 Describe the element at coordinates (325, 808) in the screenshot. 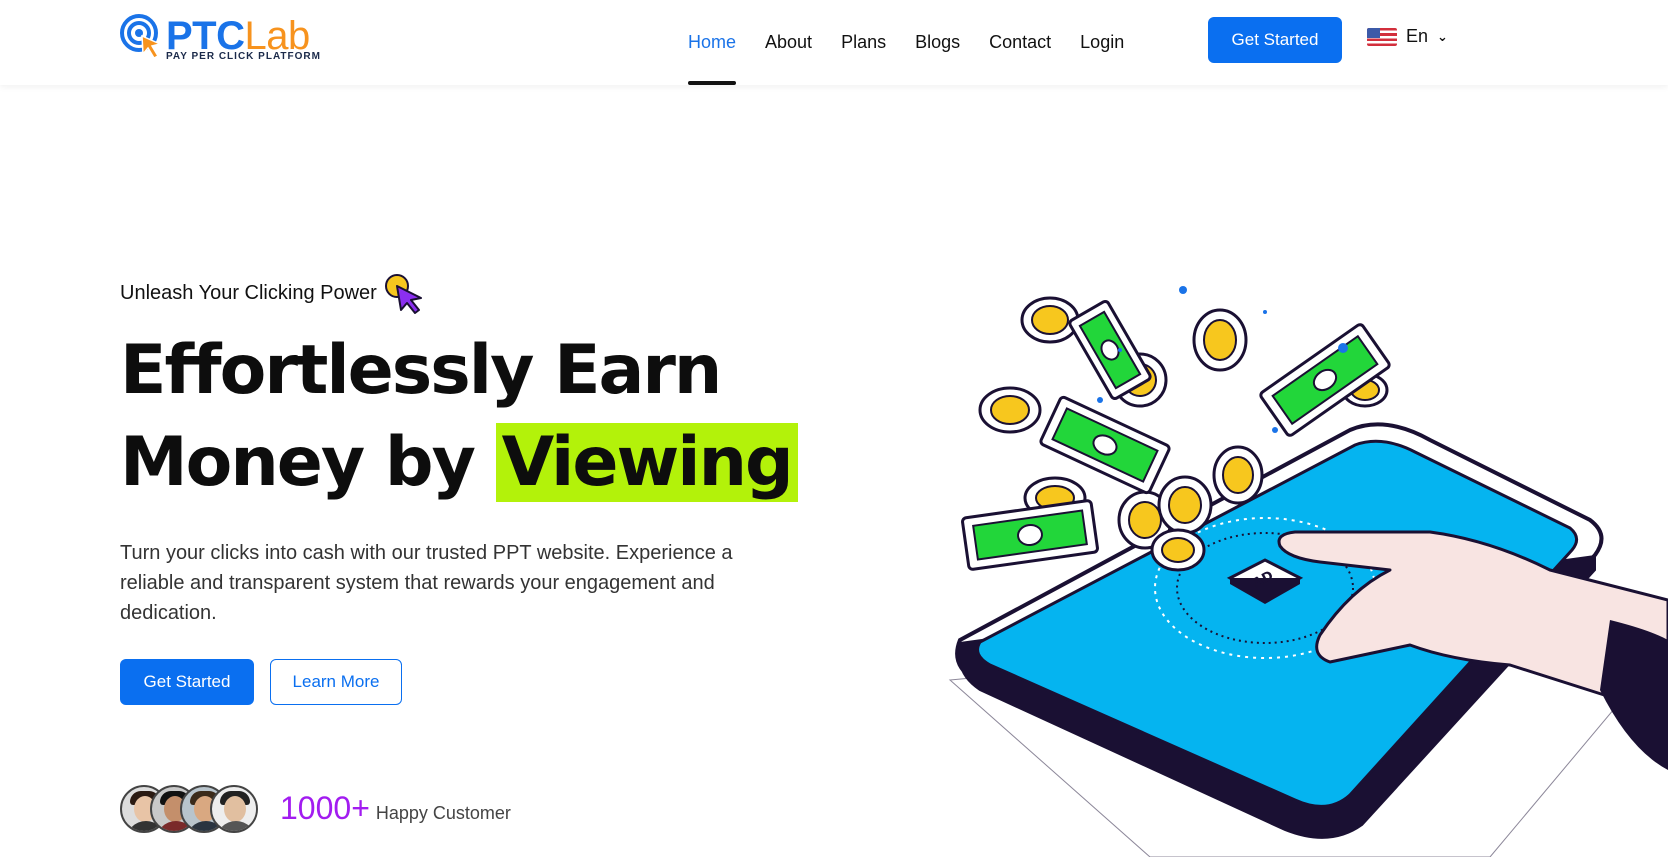

I see `customers-count: 1000+` at that location.